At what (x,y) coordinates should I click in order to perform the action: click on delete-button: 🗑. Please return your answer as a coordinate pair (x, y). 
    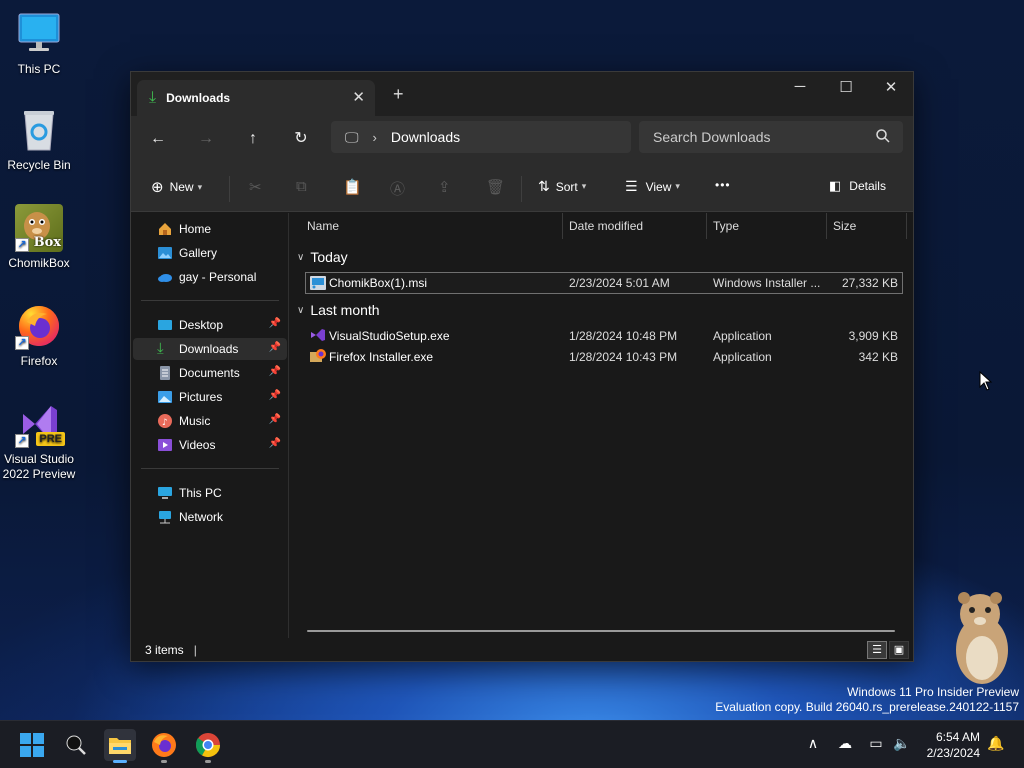
    Looking at the image, I should click on (495, 187).